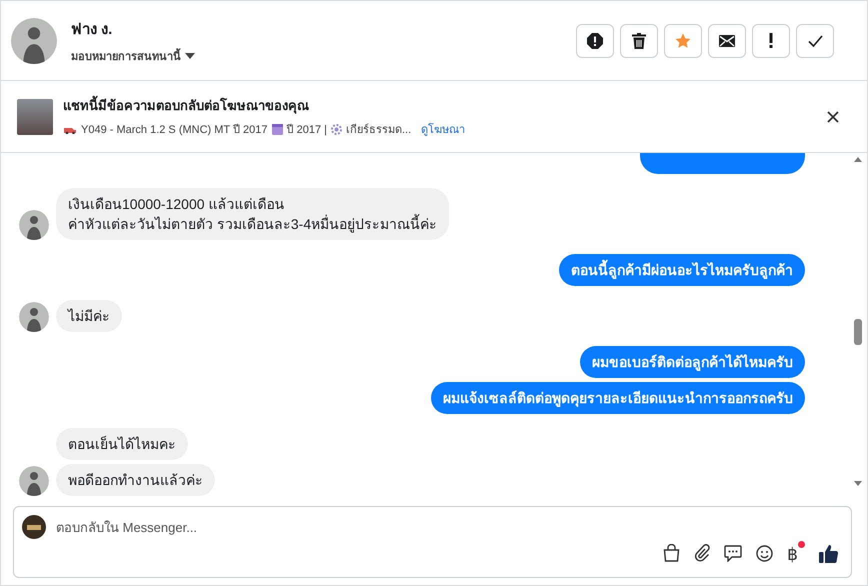 The width and height of the screenshot is (868, 586). What do you see at coordinates (122, 444) in the screenshot?
I see `message-bubble: ตอนเย็นได้ไหมคะ` at bounding box center [122, 444].